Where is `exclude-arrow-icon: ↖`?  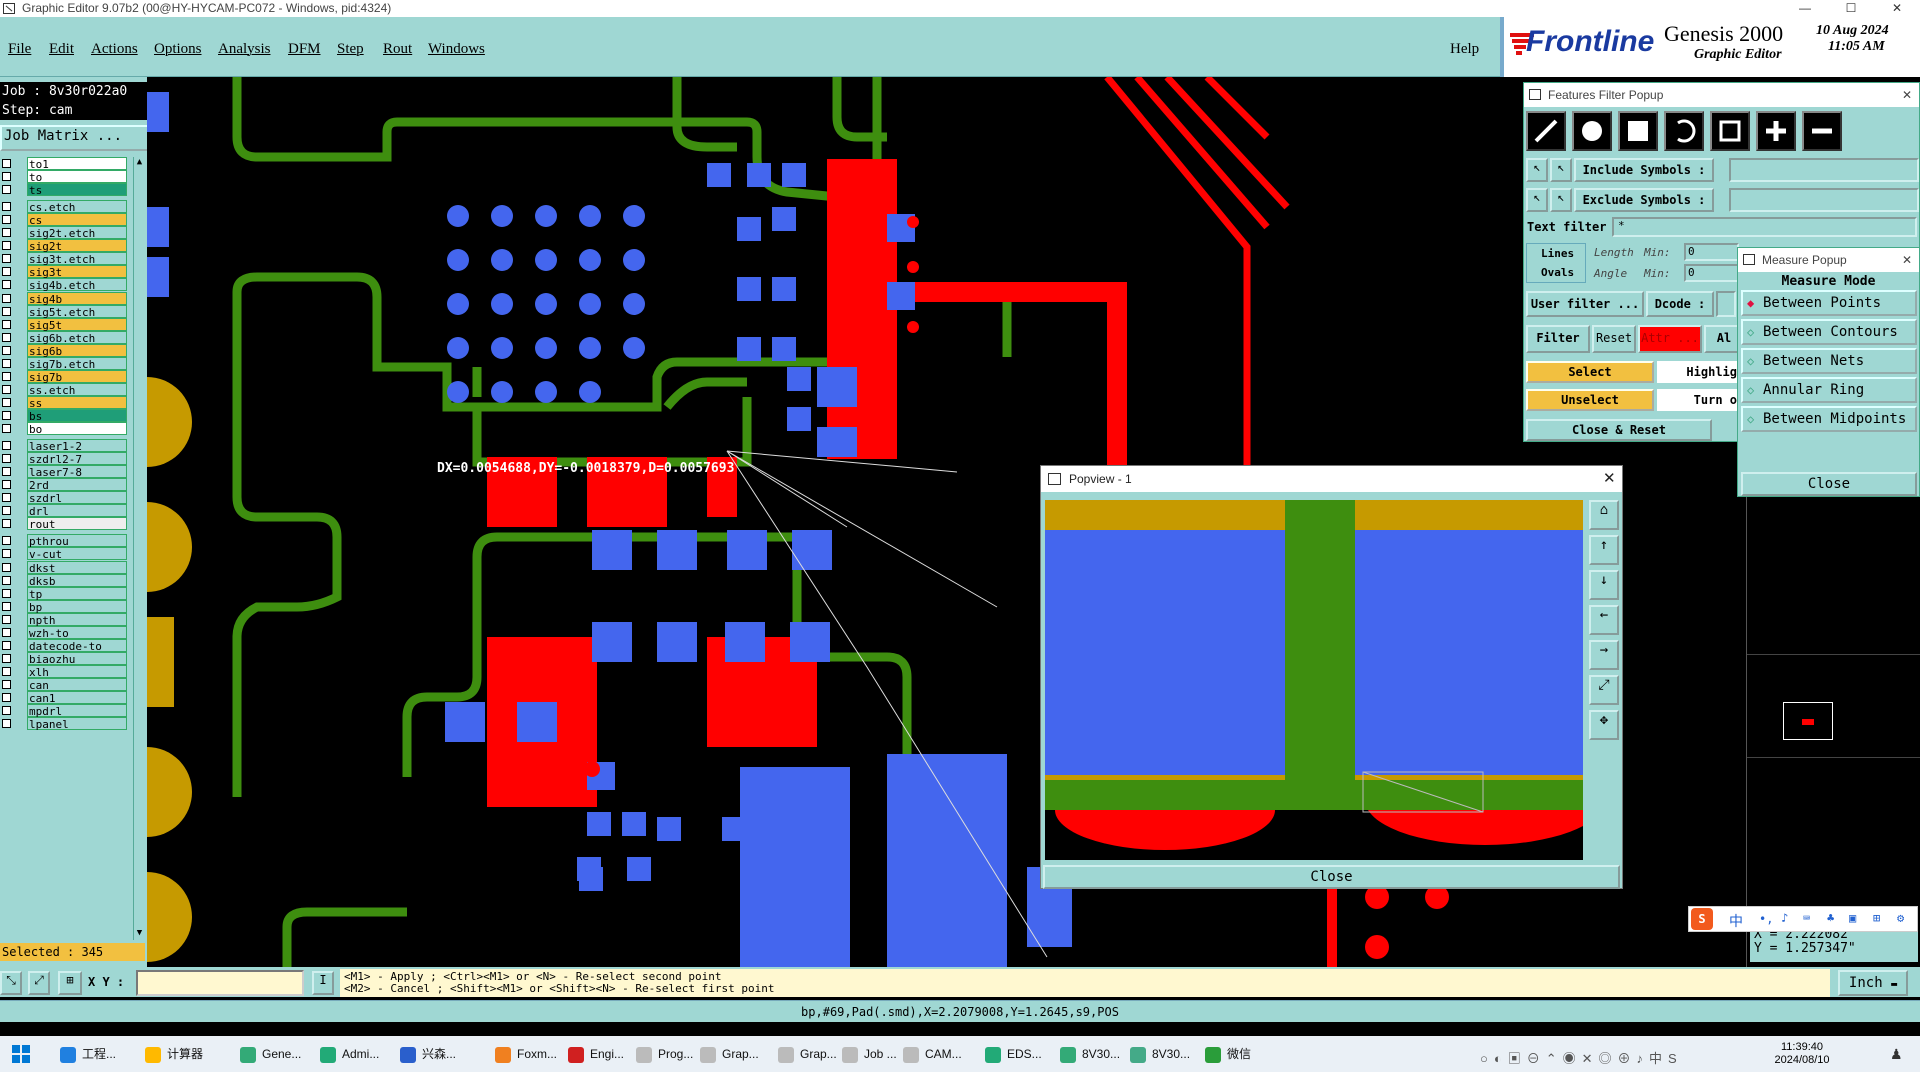
exclude-arrow-icon: ↖ is located at coordinates (1537, 200).